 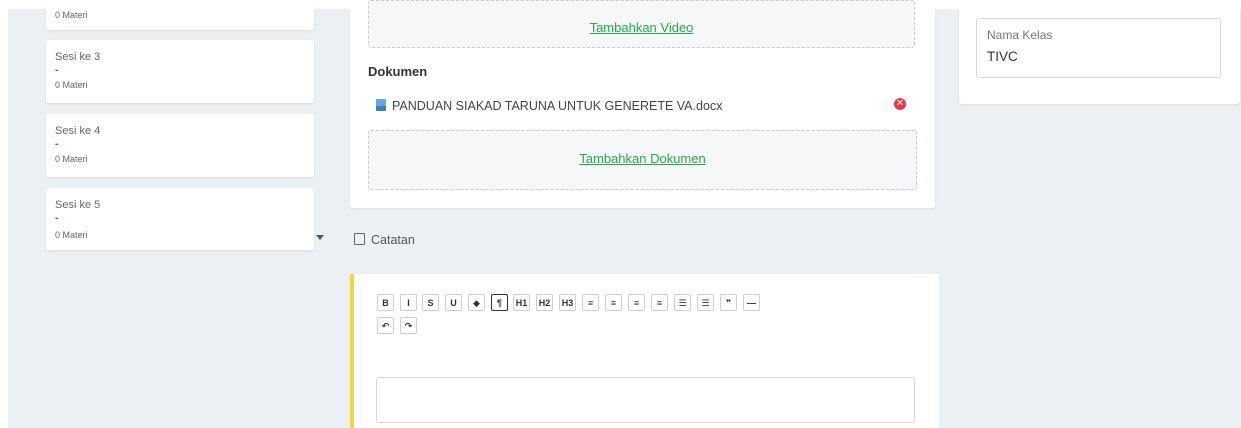 I want to click on add-document-link: Tambahkan Dokumen, so click(x=642, y=158).